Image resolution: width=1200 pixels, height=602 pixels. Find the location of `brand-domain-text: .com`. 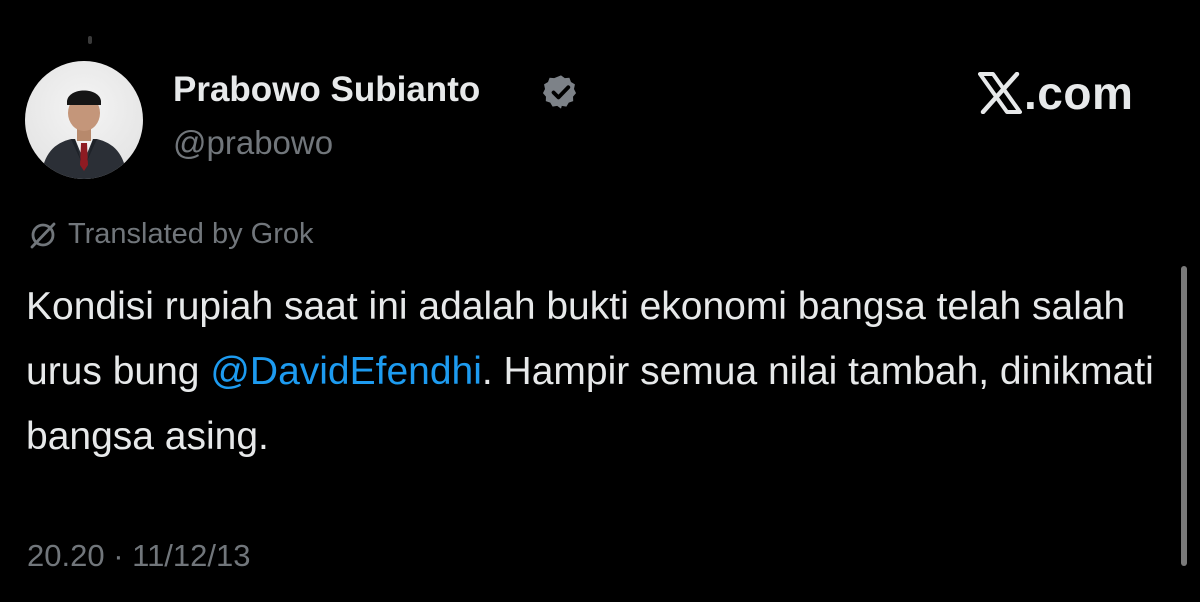

brand-domain-text: .com is located at coordinates (1079, 93).